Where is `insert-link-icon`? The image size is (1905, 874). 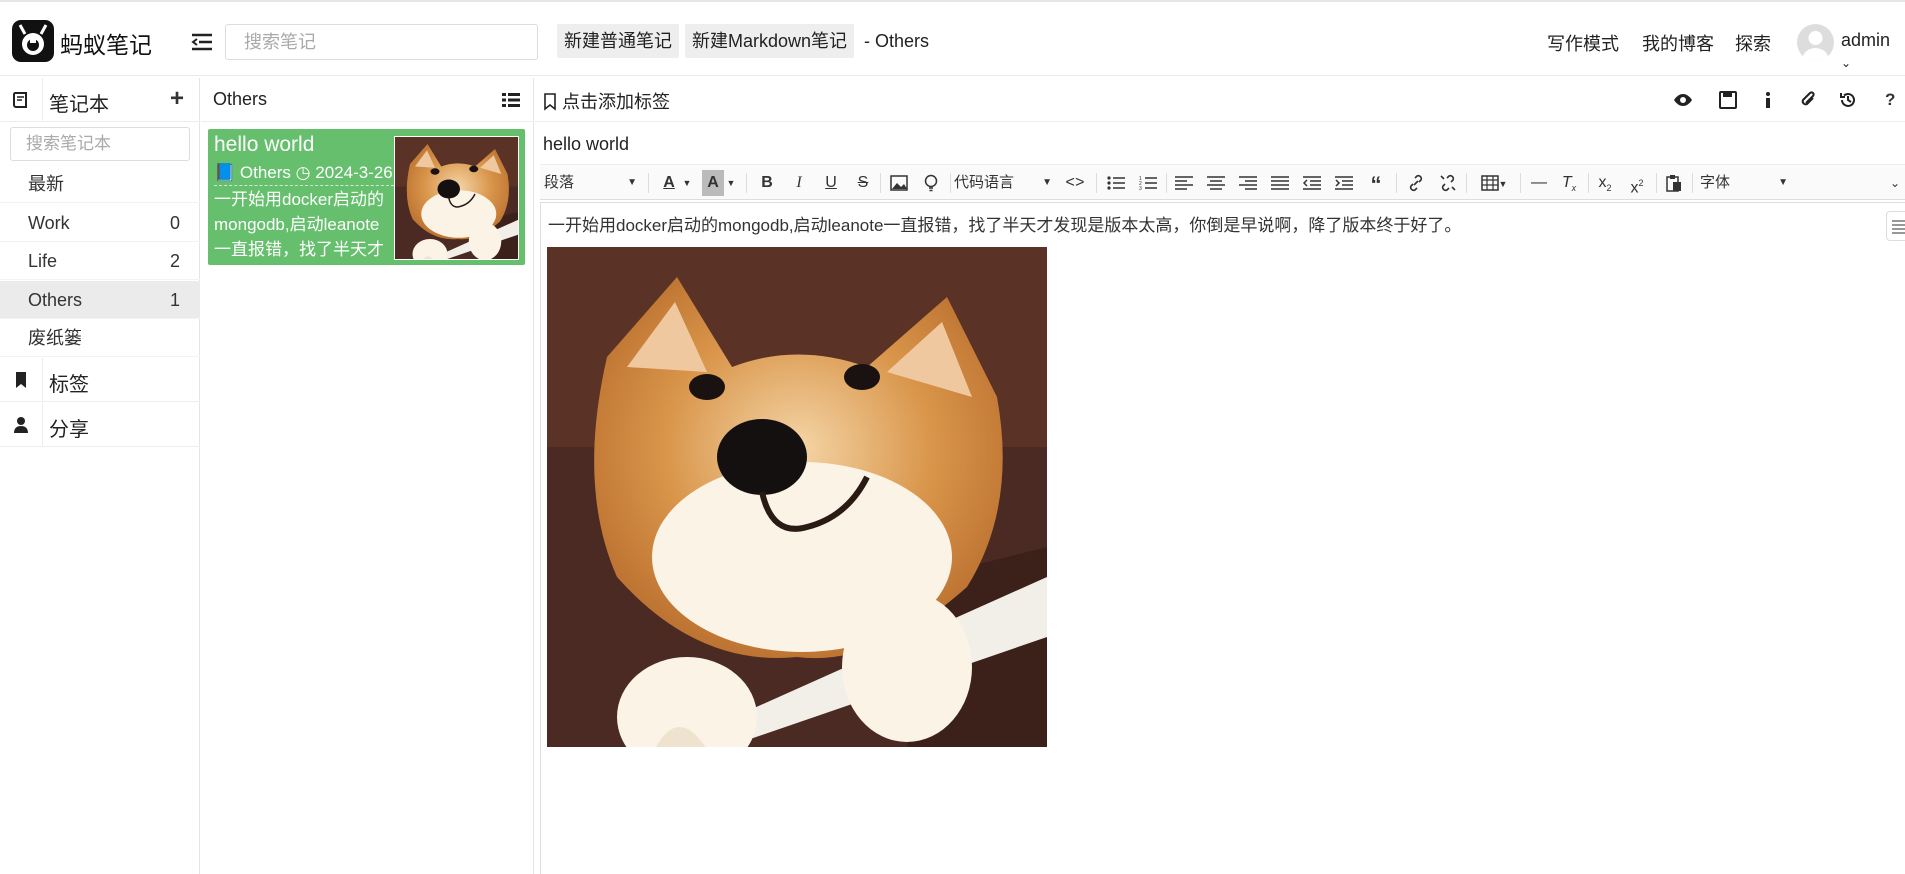 insert-link-icon is located at coordinates (1416, 183).